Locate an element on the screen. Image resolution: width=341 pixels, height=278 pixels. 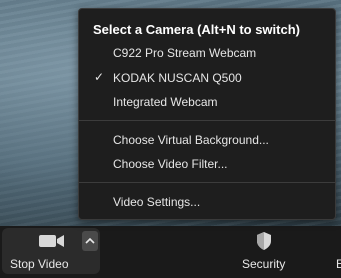
camera-option-integrated: Integrated Webcam is located at coordinates (207, 102).